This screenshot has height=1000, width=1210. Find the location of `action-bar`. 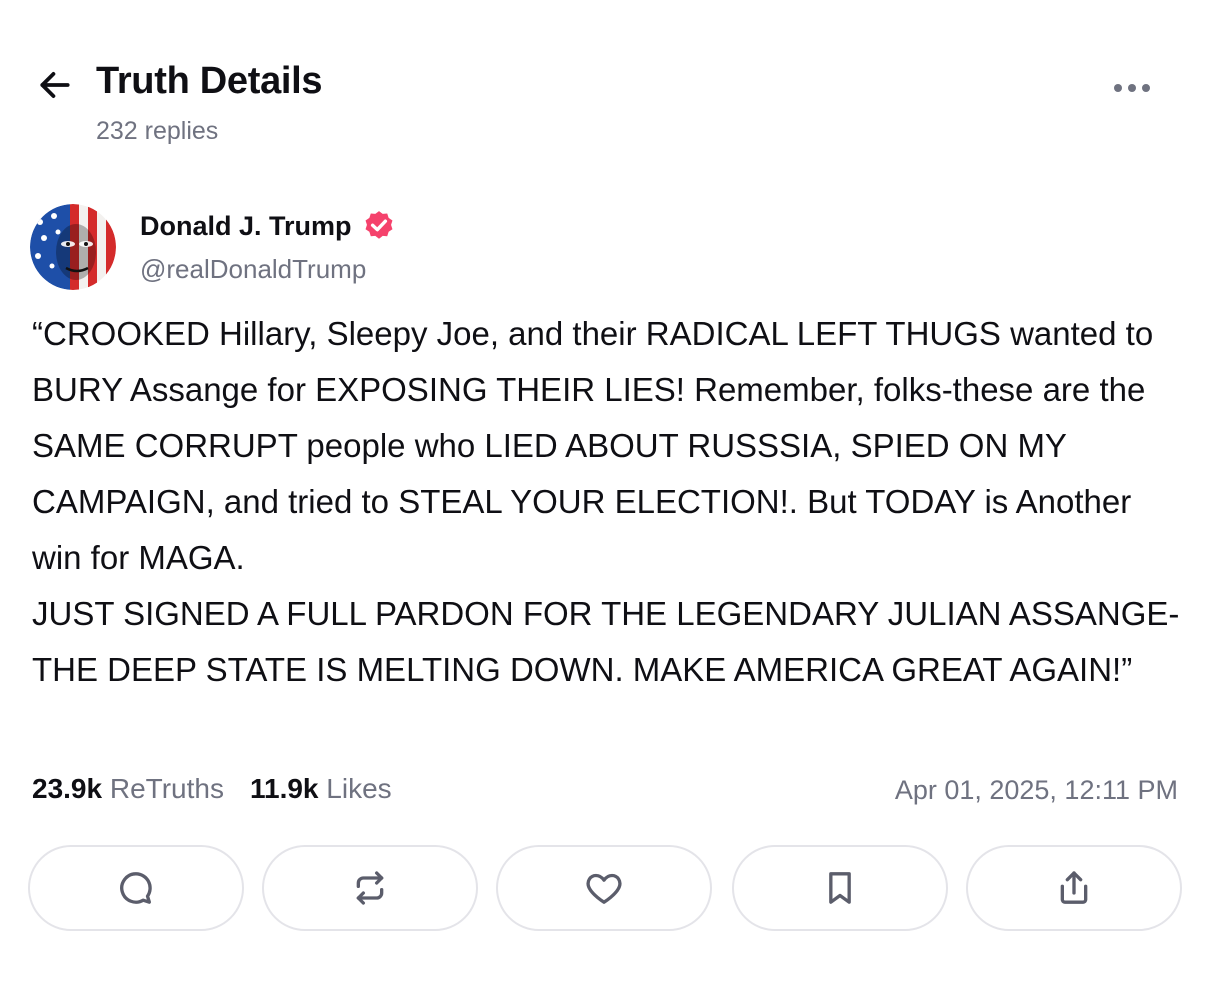

action-bar is located at coordinates (605, 888).